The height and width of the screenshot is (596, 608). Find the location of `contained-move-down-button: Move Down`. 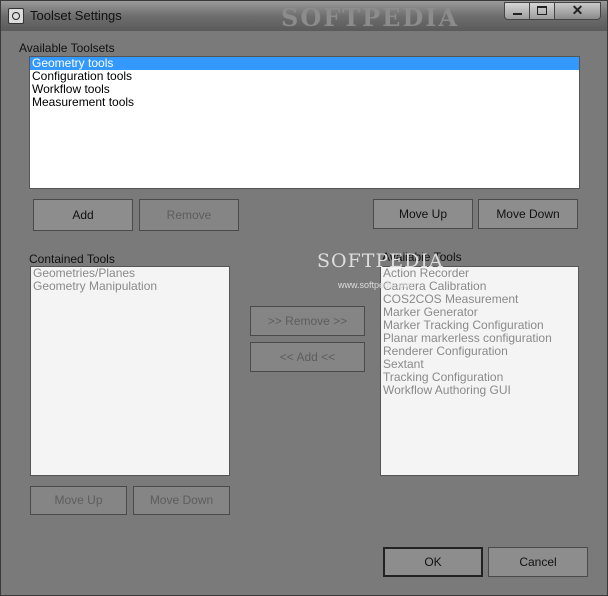

contained-move-down-button: Move Down is located at coordinates (181, 500).